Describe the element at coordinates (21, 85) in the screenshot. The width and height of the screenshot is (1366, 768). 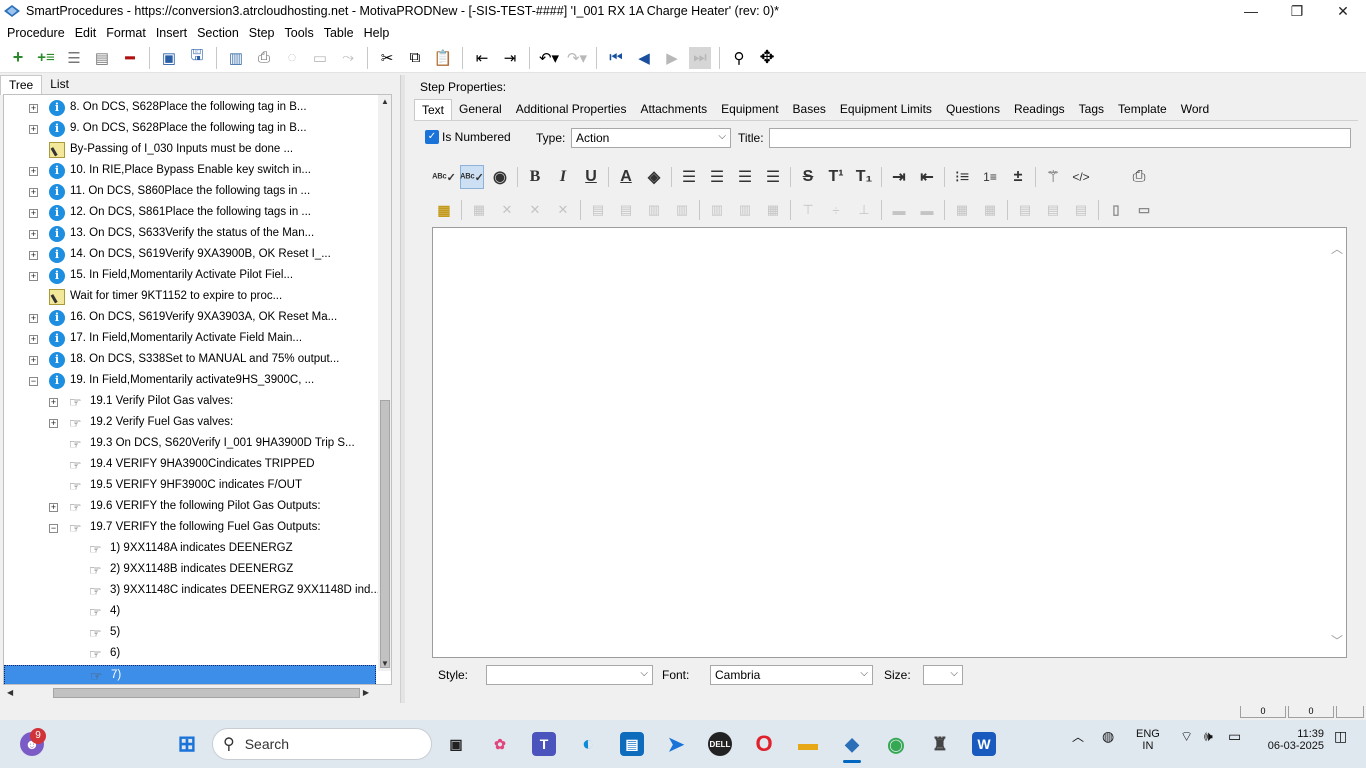
I see `tab-tree: Tree` at that location.